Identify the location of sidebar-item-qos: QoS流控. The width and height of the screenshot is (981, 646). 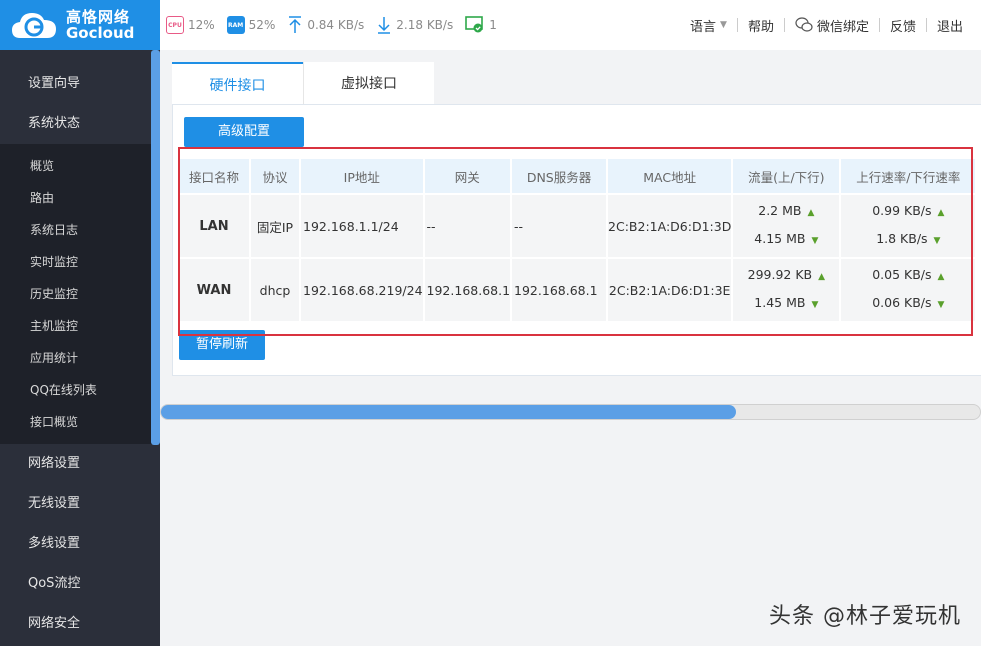
(80, 584).